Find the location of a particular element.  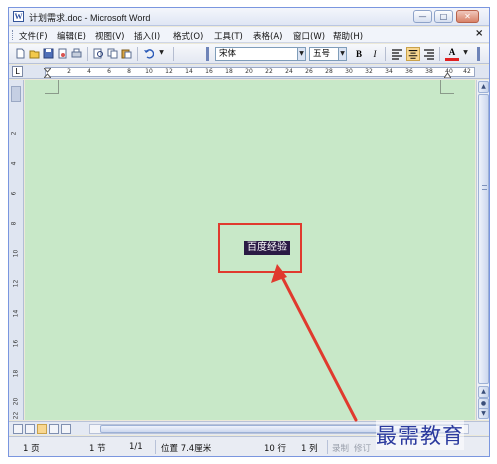

undo-dropdown-icon: ▼ is located at coordinates (161, 54).